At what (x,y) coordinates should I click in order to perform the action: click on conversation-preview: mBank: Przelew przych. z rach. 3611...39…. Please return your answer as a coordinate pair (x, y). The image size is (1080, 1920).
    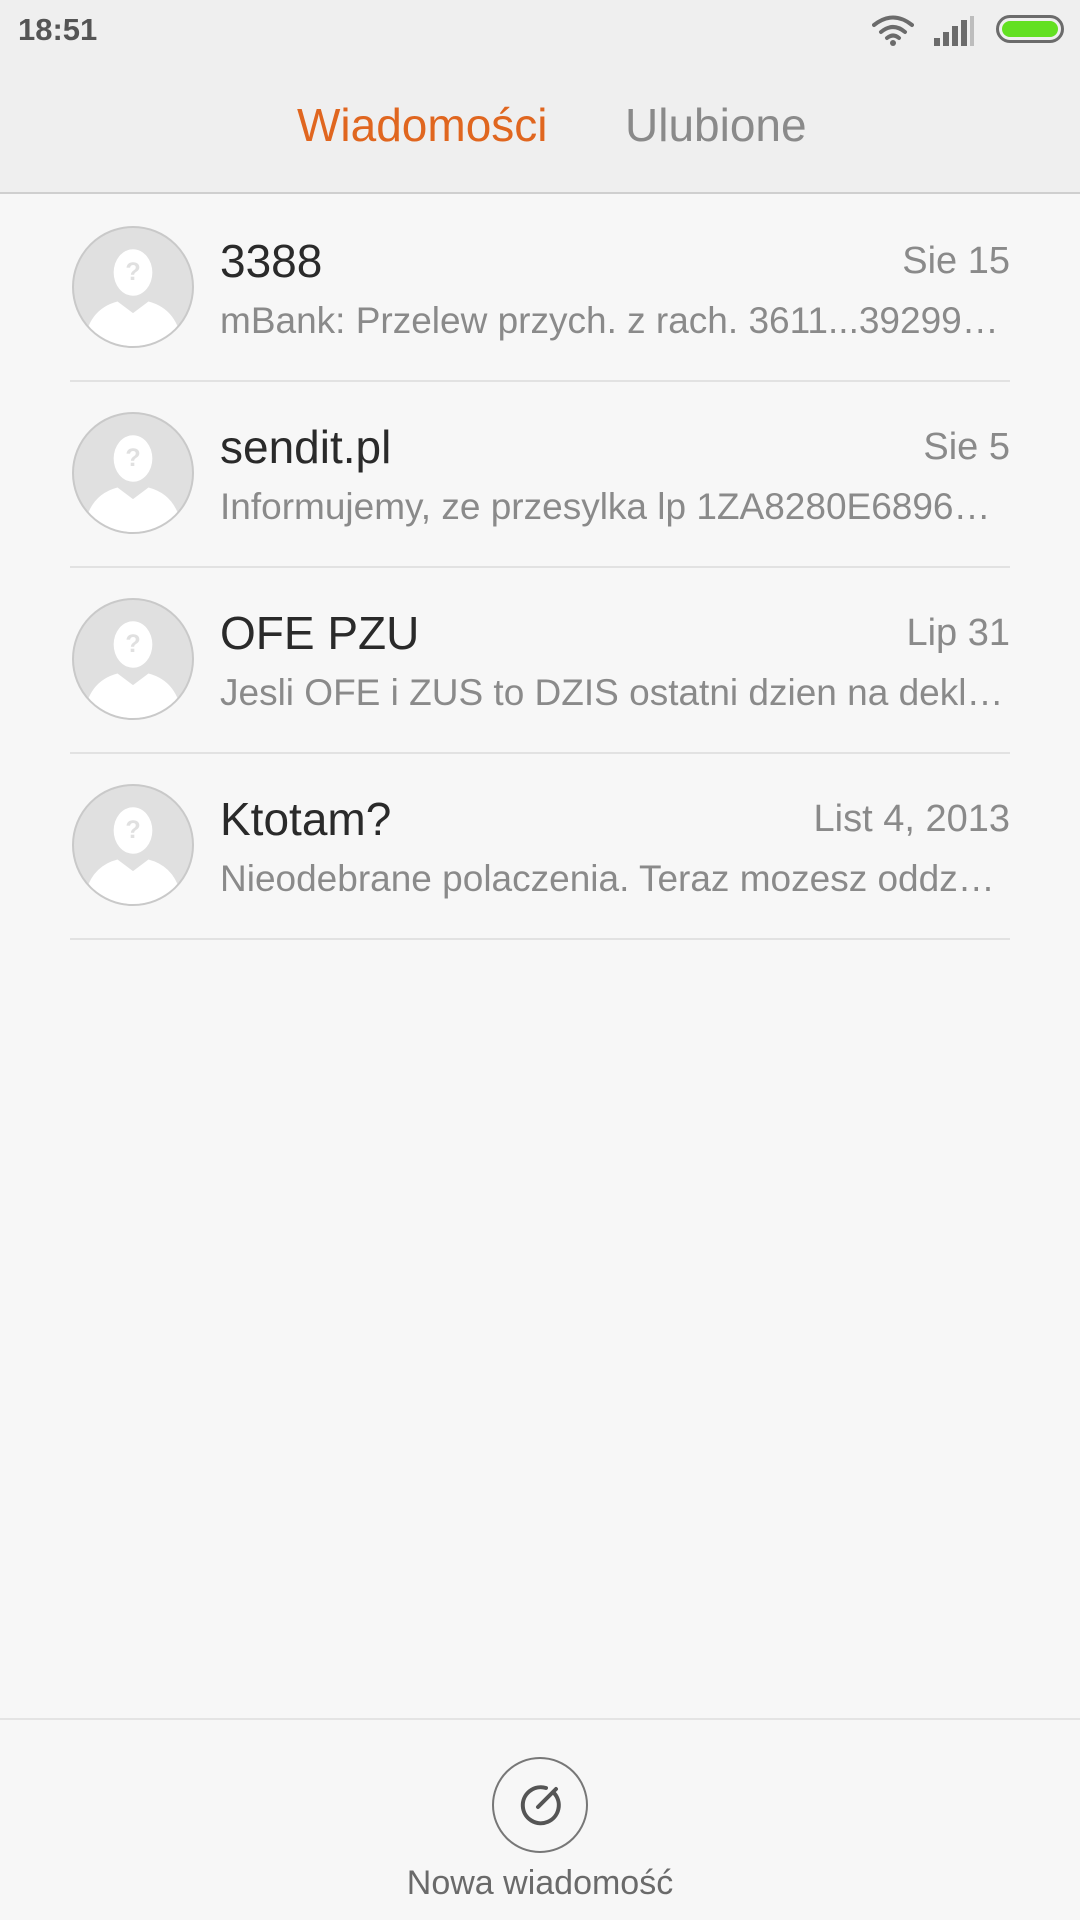
    Looking at the image, I should click on (615, 320).